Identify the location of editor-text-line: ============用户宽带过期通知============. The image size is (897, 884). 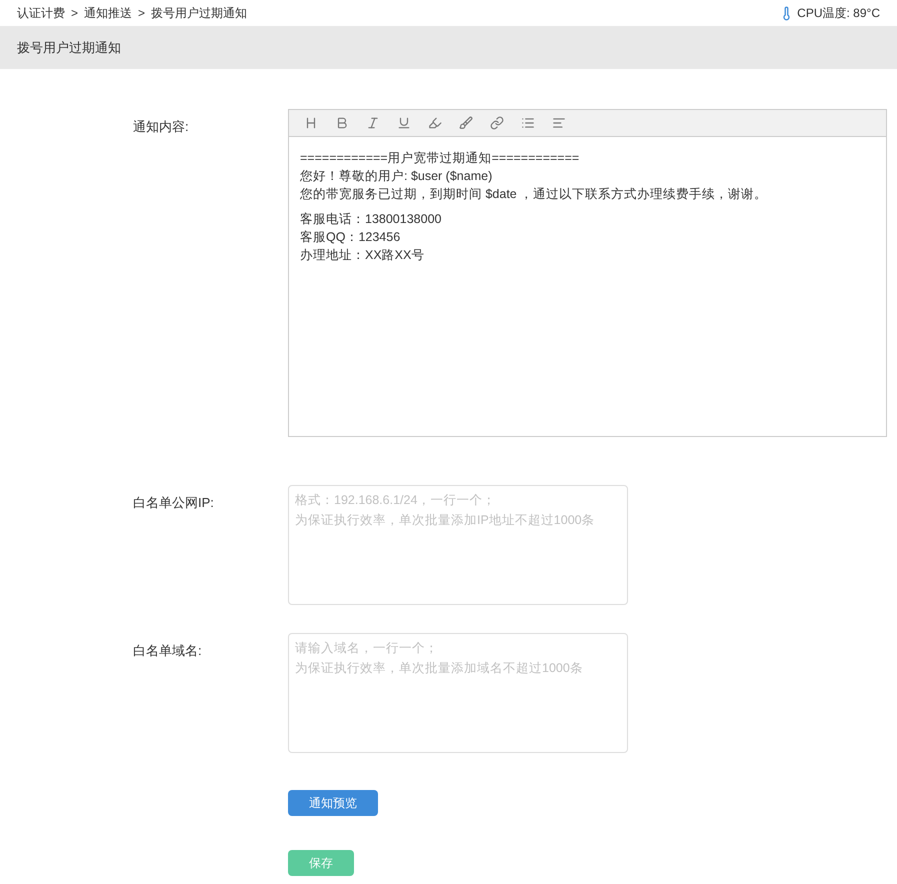
(440, 158).